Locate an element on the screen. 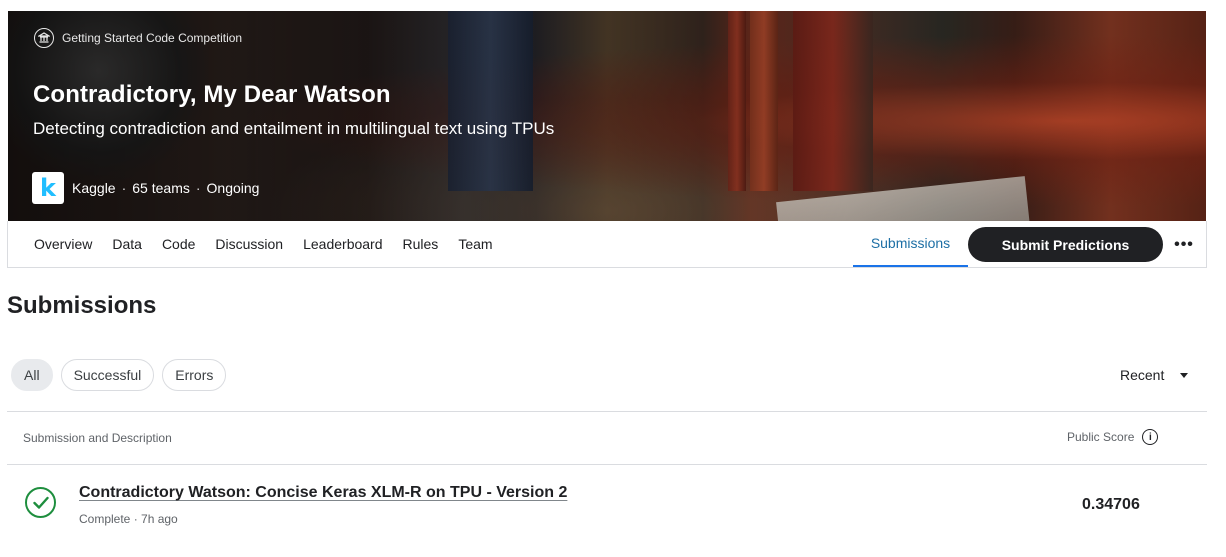 The width and height of the screenshot is (1226, 557). tab-submissions: Submissions is located at coordinates (910, 244).